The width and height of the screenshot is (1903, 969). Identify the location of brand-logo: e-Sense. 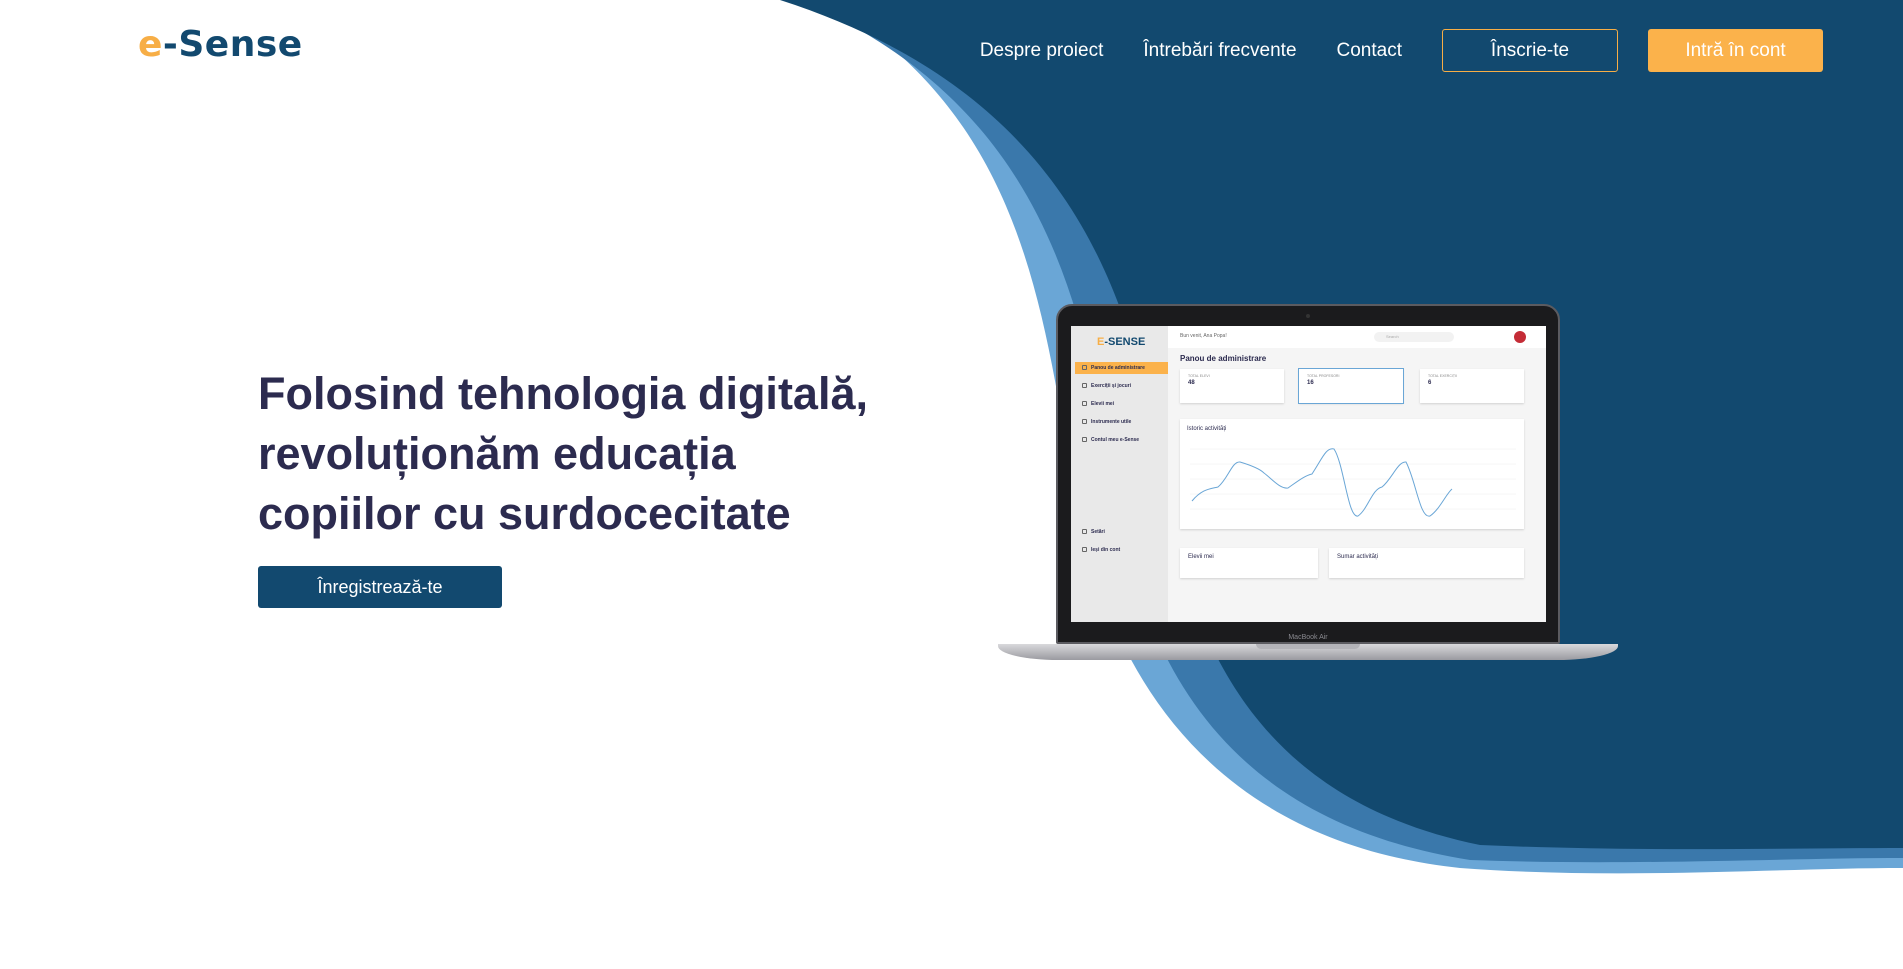
(220, 44).